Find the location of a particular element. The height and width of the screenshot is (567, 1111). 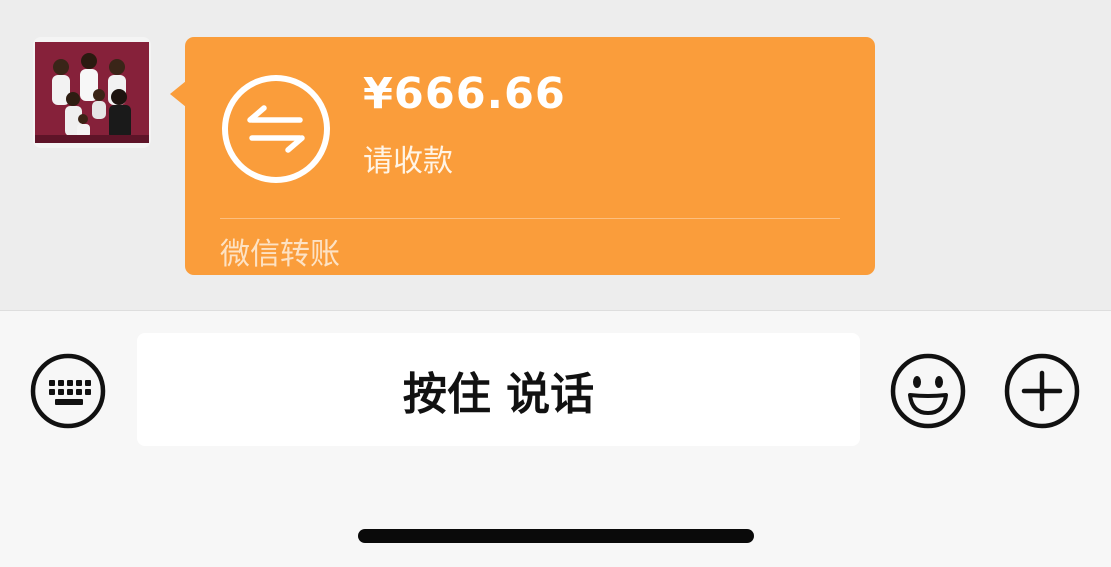

transfer-footer-label: 微信转账 is located at coordinates (280, 254).